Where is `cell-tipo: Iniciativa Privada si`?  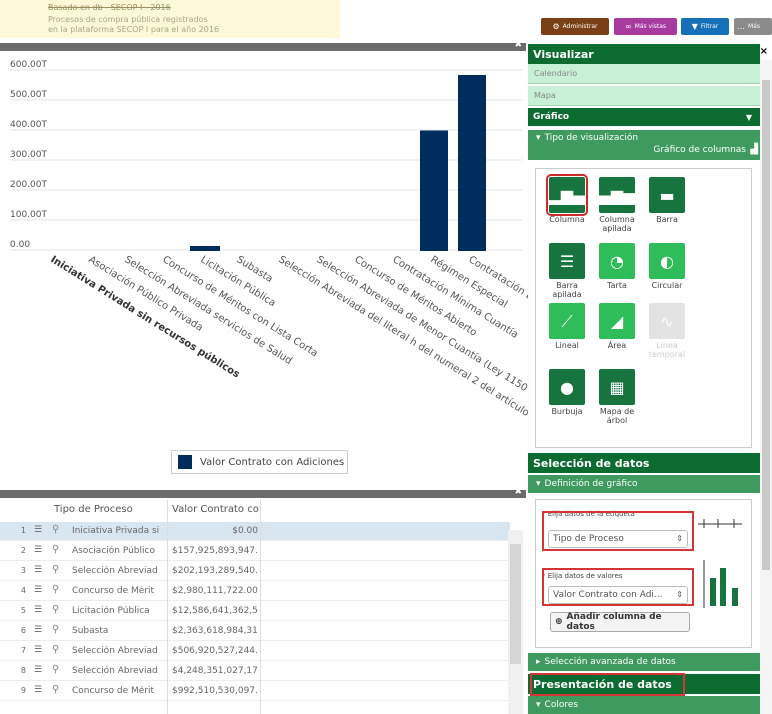 cell-tipo: Iniciativa Privada si is located at coordinates (116, 531).